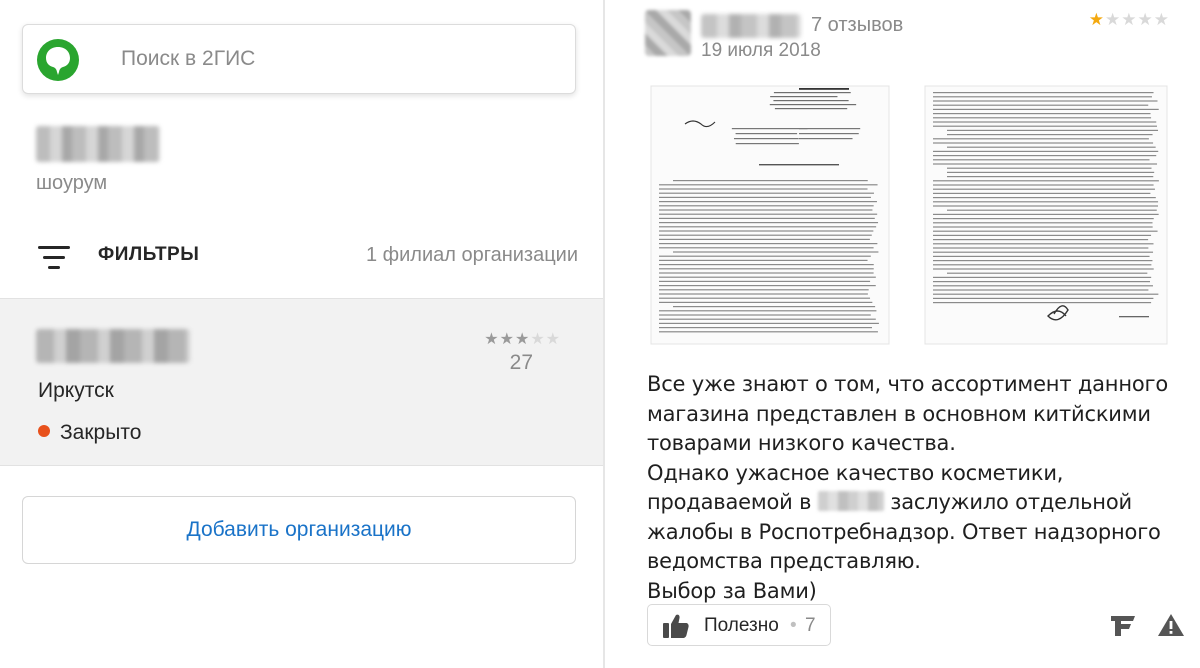  I want to click on branch-count: 1 филиал организации, so click(471, 255).